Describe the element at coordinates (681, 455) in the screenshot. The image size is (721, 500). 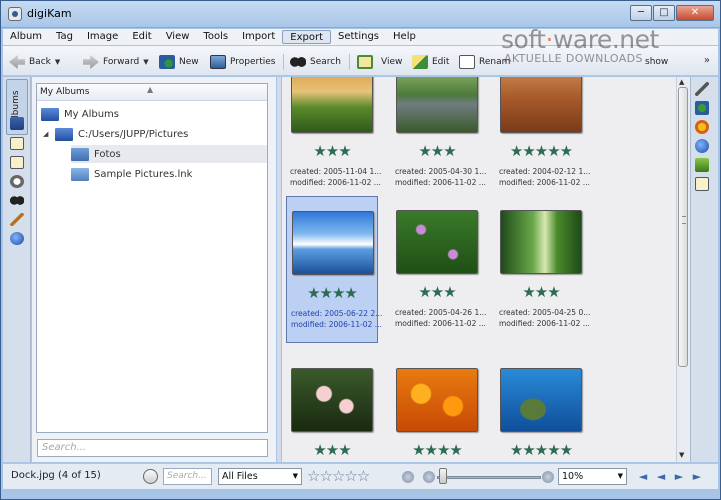
I see `scroll-down-icon: ▼` at that location.